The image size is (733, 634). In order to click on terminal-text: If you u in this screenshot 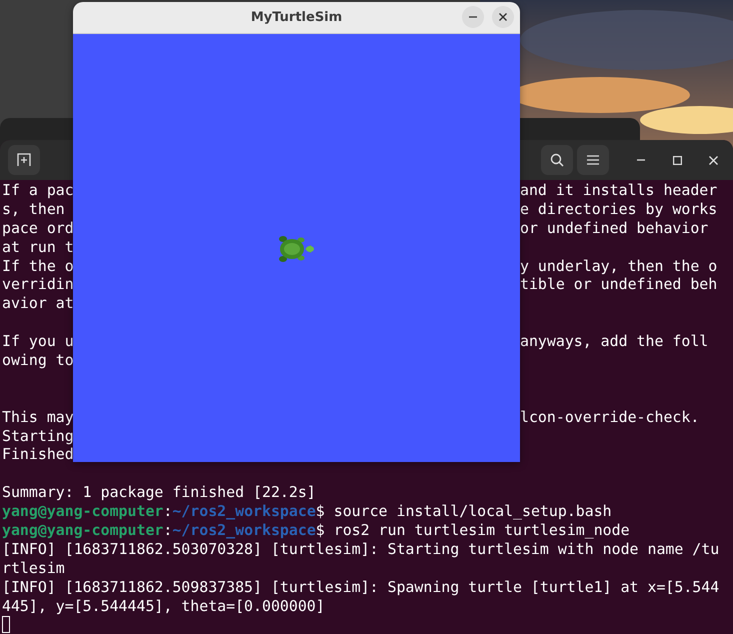, I will do `click(38, 342)`.